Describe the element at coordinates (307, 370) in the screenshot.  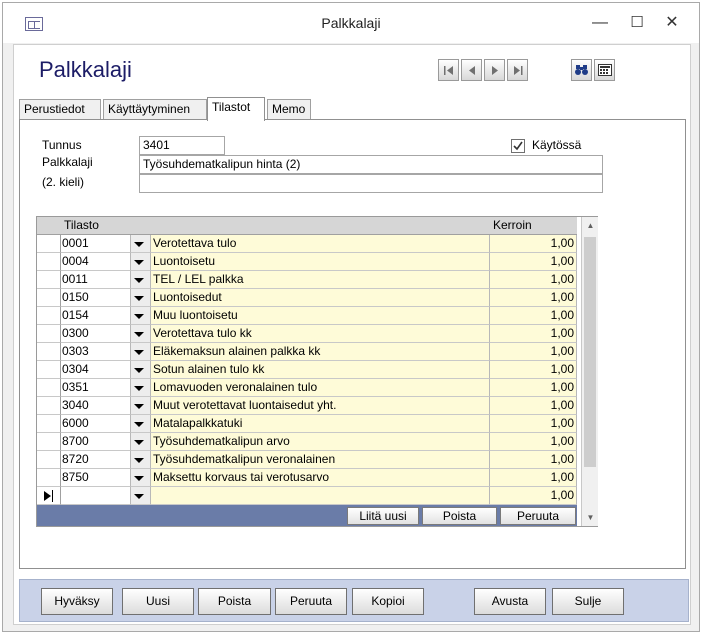
I see `table-row: 0304 Sotun alainen tulo kk 1,00` at that location.